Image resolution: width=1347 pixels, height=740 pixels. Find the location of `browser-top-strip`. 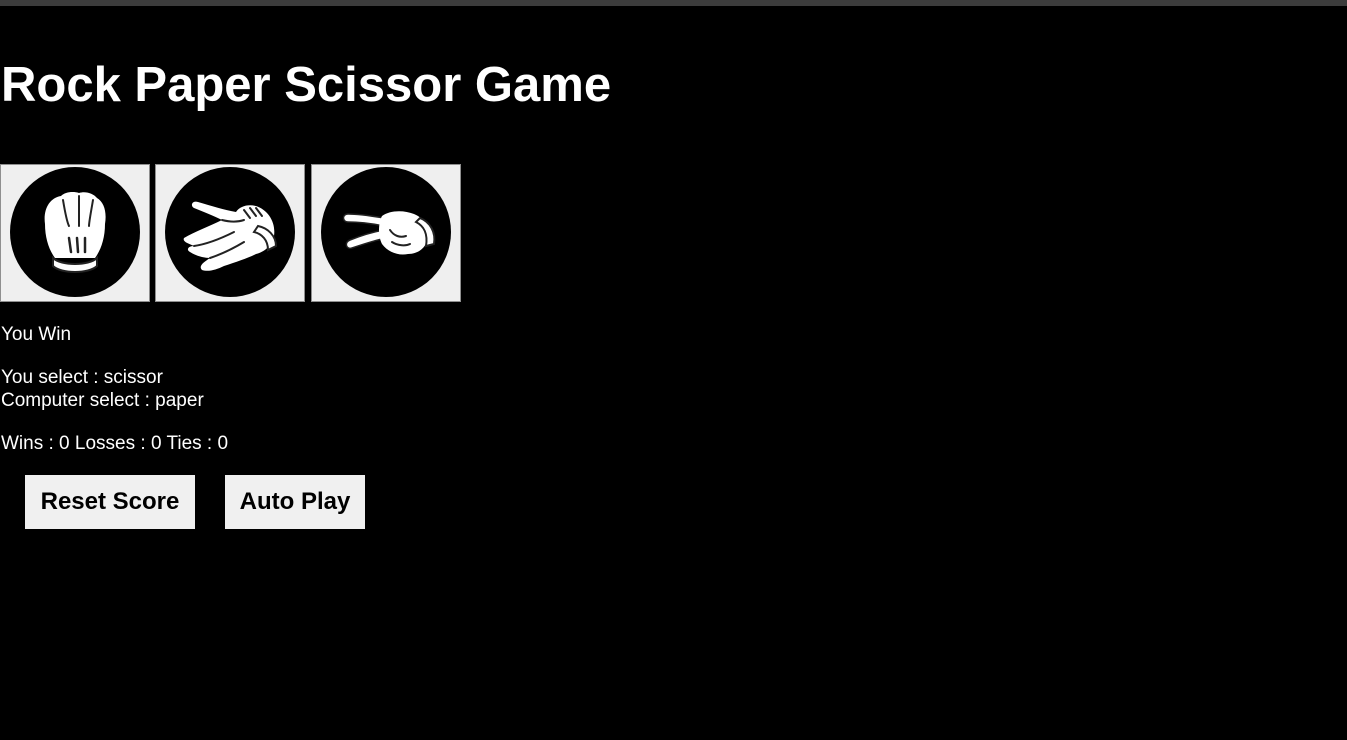

browser-top-strip is located at coordinates (673, 3).